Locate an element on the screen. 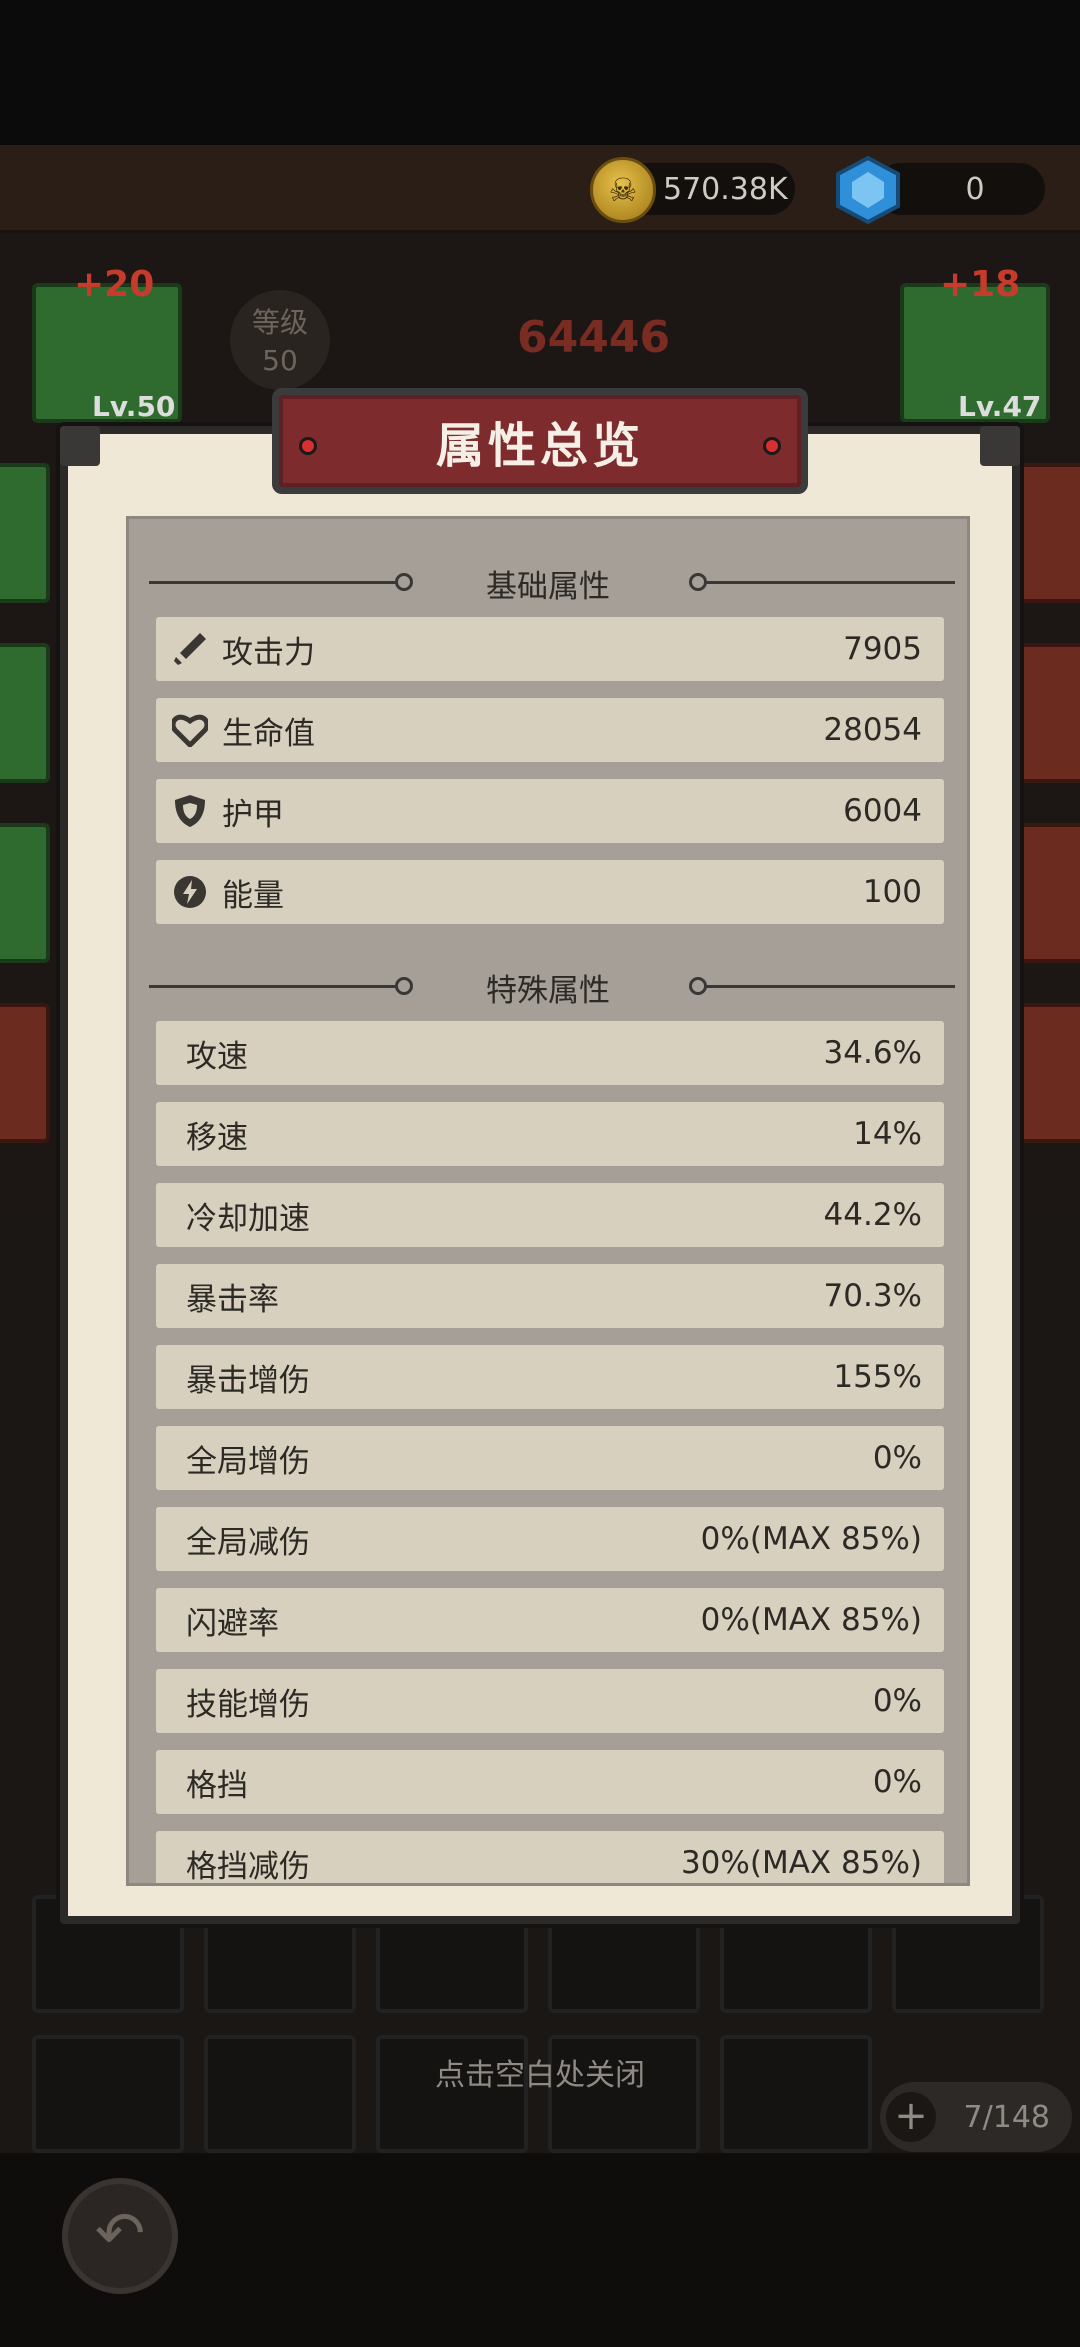 The width and height of the screenshot is (1080, 2347). stat-name: 暴击率 is located at coordinates (232, 1299).